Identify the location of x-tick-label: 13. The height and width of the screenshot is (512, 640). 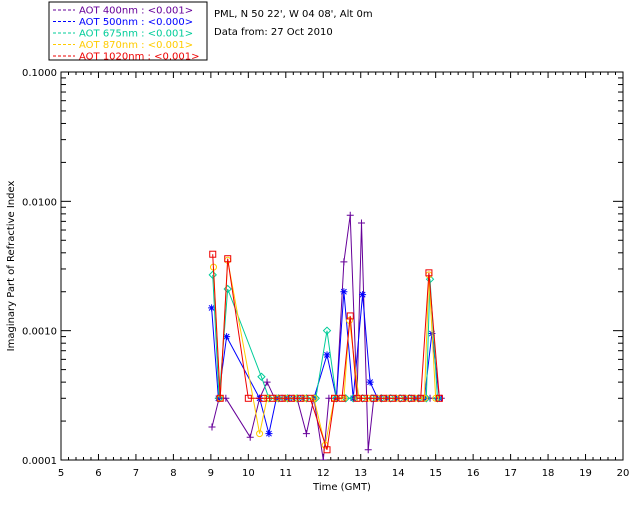
(360, 473).